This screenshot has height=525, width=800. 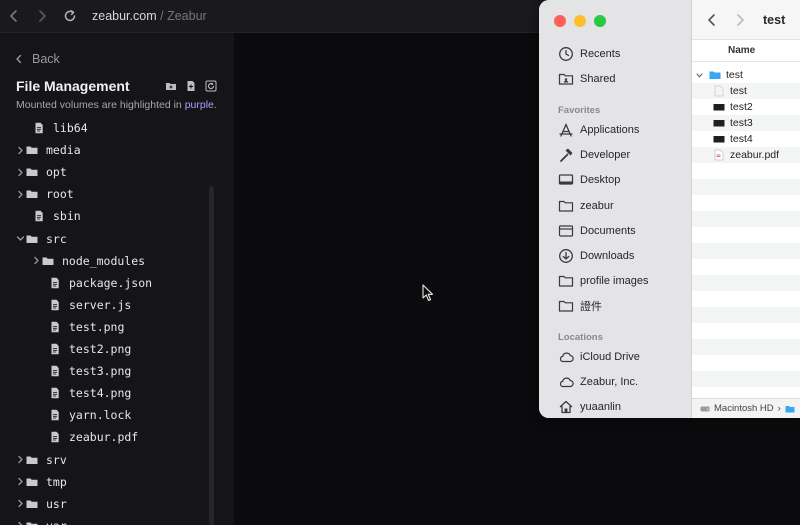 I want to click on tree-item-label: opt, so click(x=56, y=172).